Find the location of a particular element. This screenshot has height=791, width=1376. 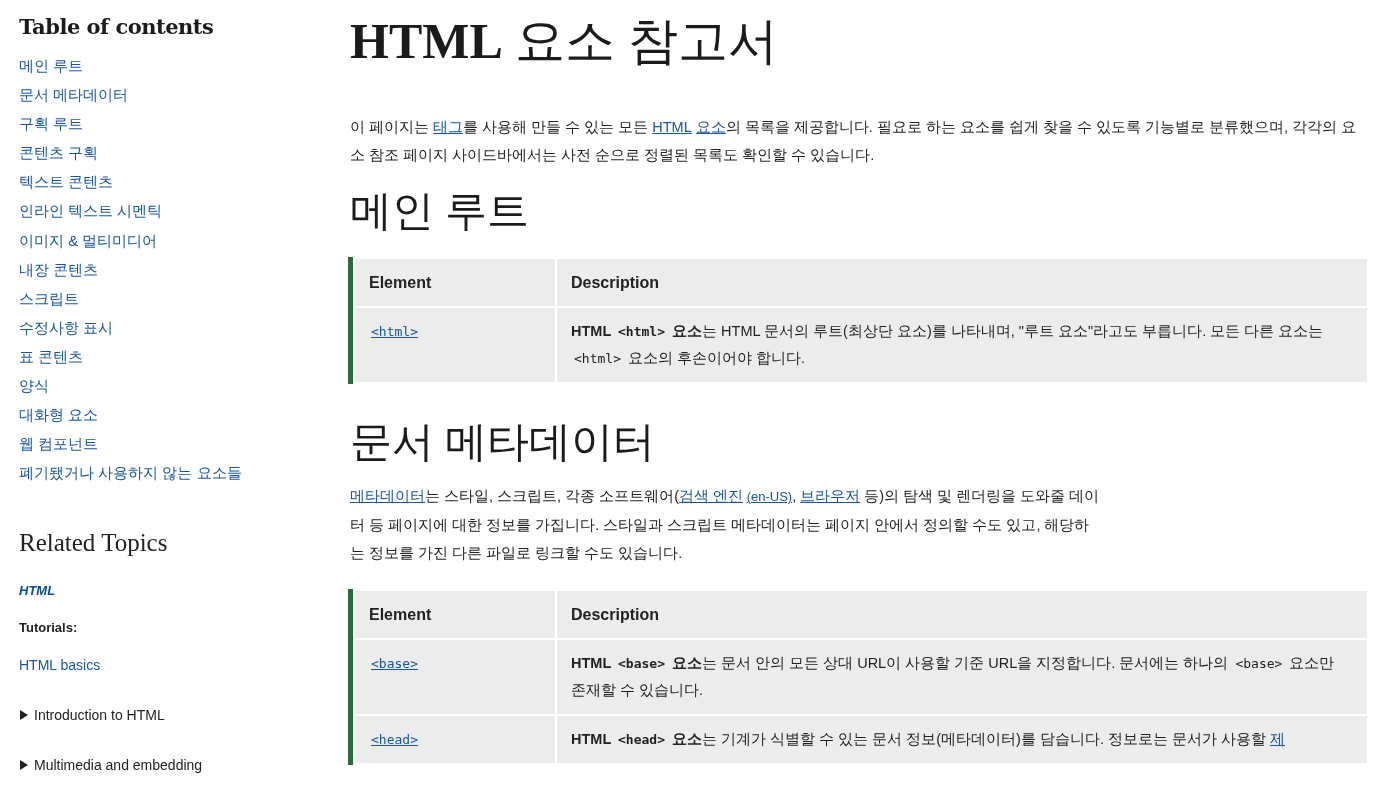

text-link: 브라우저 is located at coordinates (830, 496).